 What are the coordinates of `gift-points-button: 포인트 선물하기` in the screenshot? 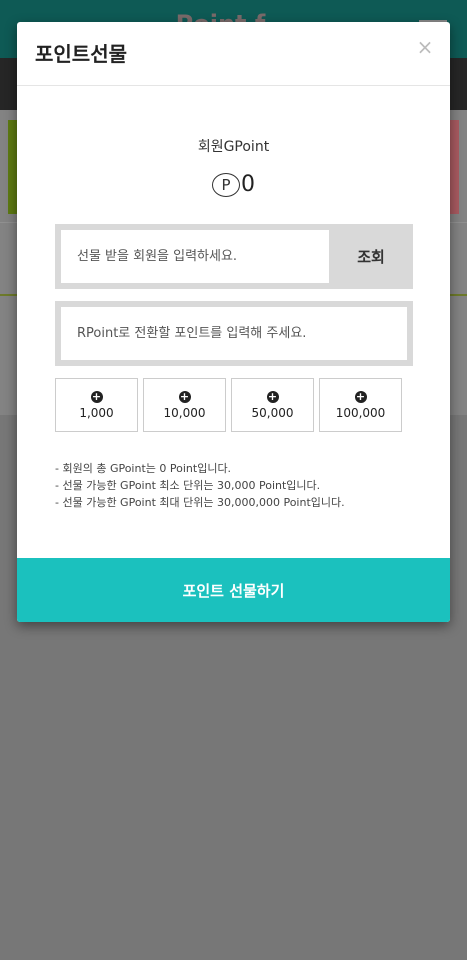 It's located at (233, 590).